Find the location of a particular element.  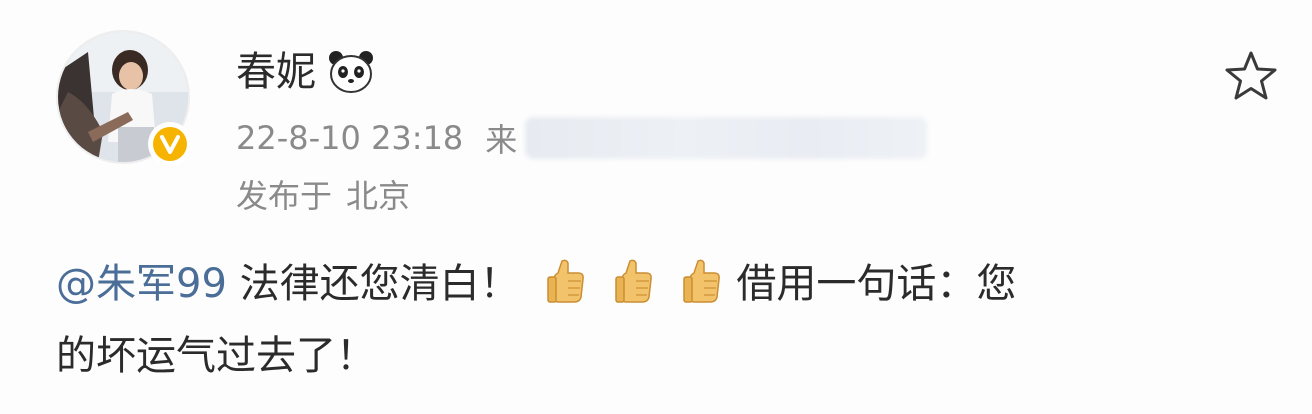

post-meta: 22-8-10 23:18 来 is located at coordinates (582, 138).